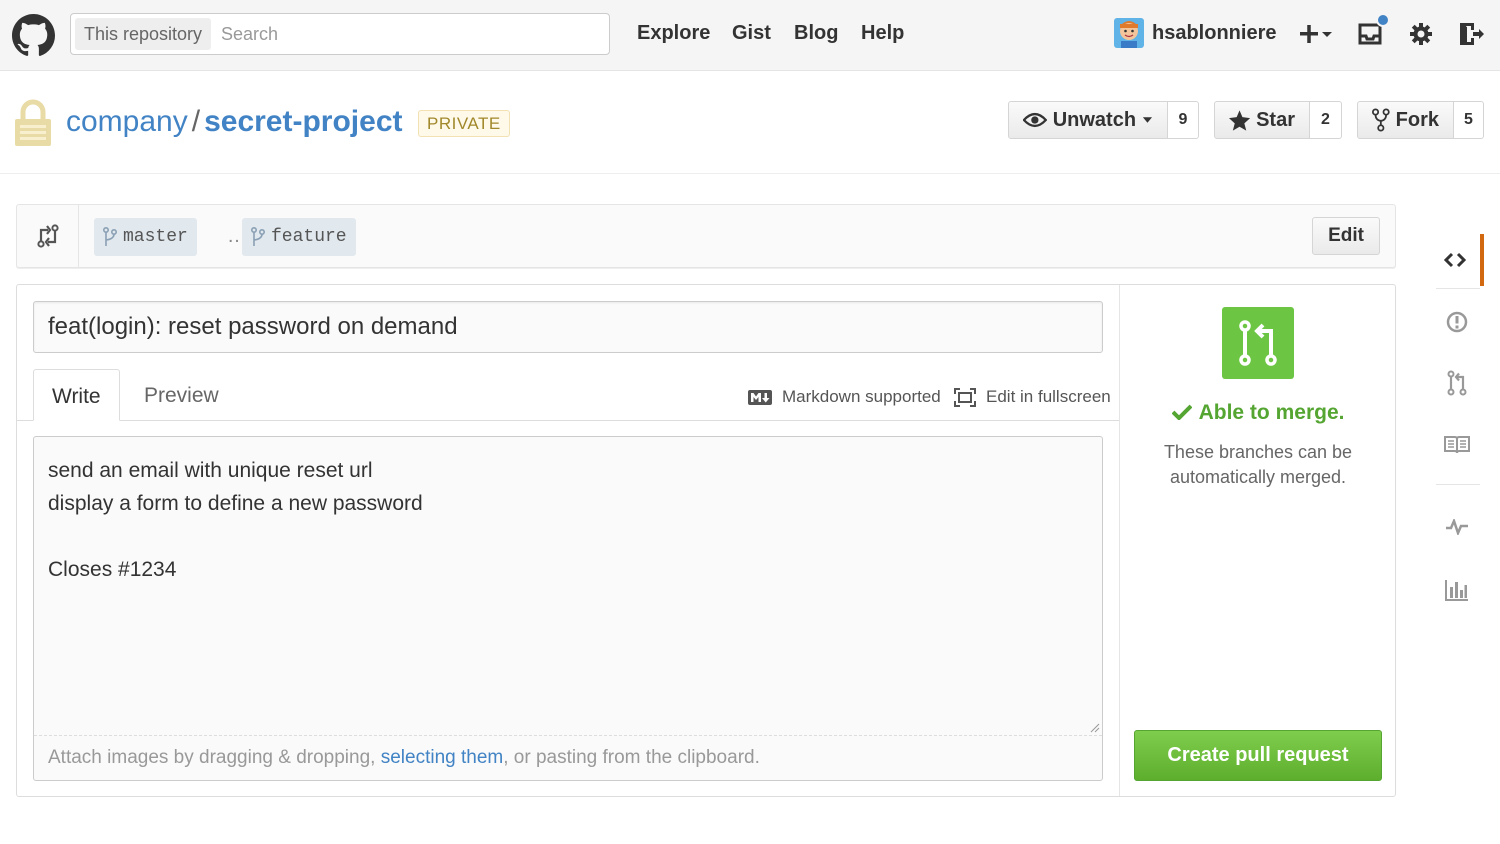 The image size is (1500, 844). I want to click on attach-hint-prefix: Attach images by dragging & dropping,, so click(214, 757).